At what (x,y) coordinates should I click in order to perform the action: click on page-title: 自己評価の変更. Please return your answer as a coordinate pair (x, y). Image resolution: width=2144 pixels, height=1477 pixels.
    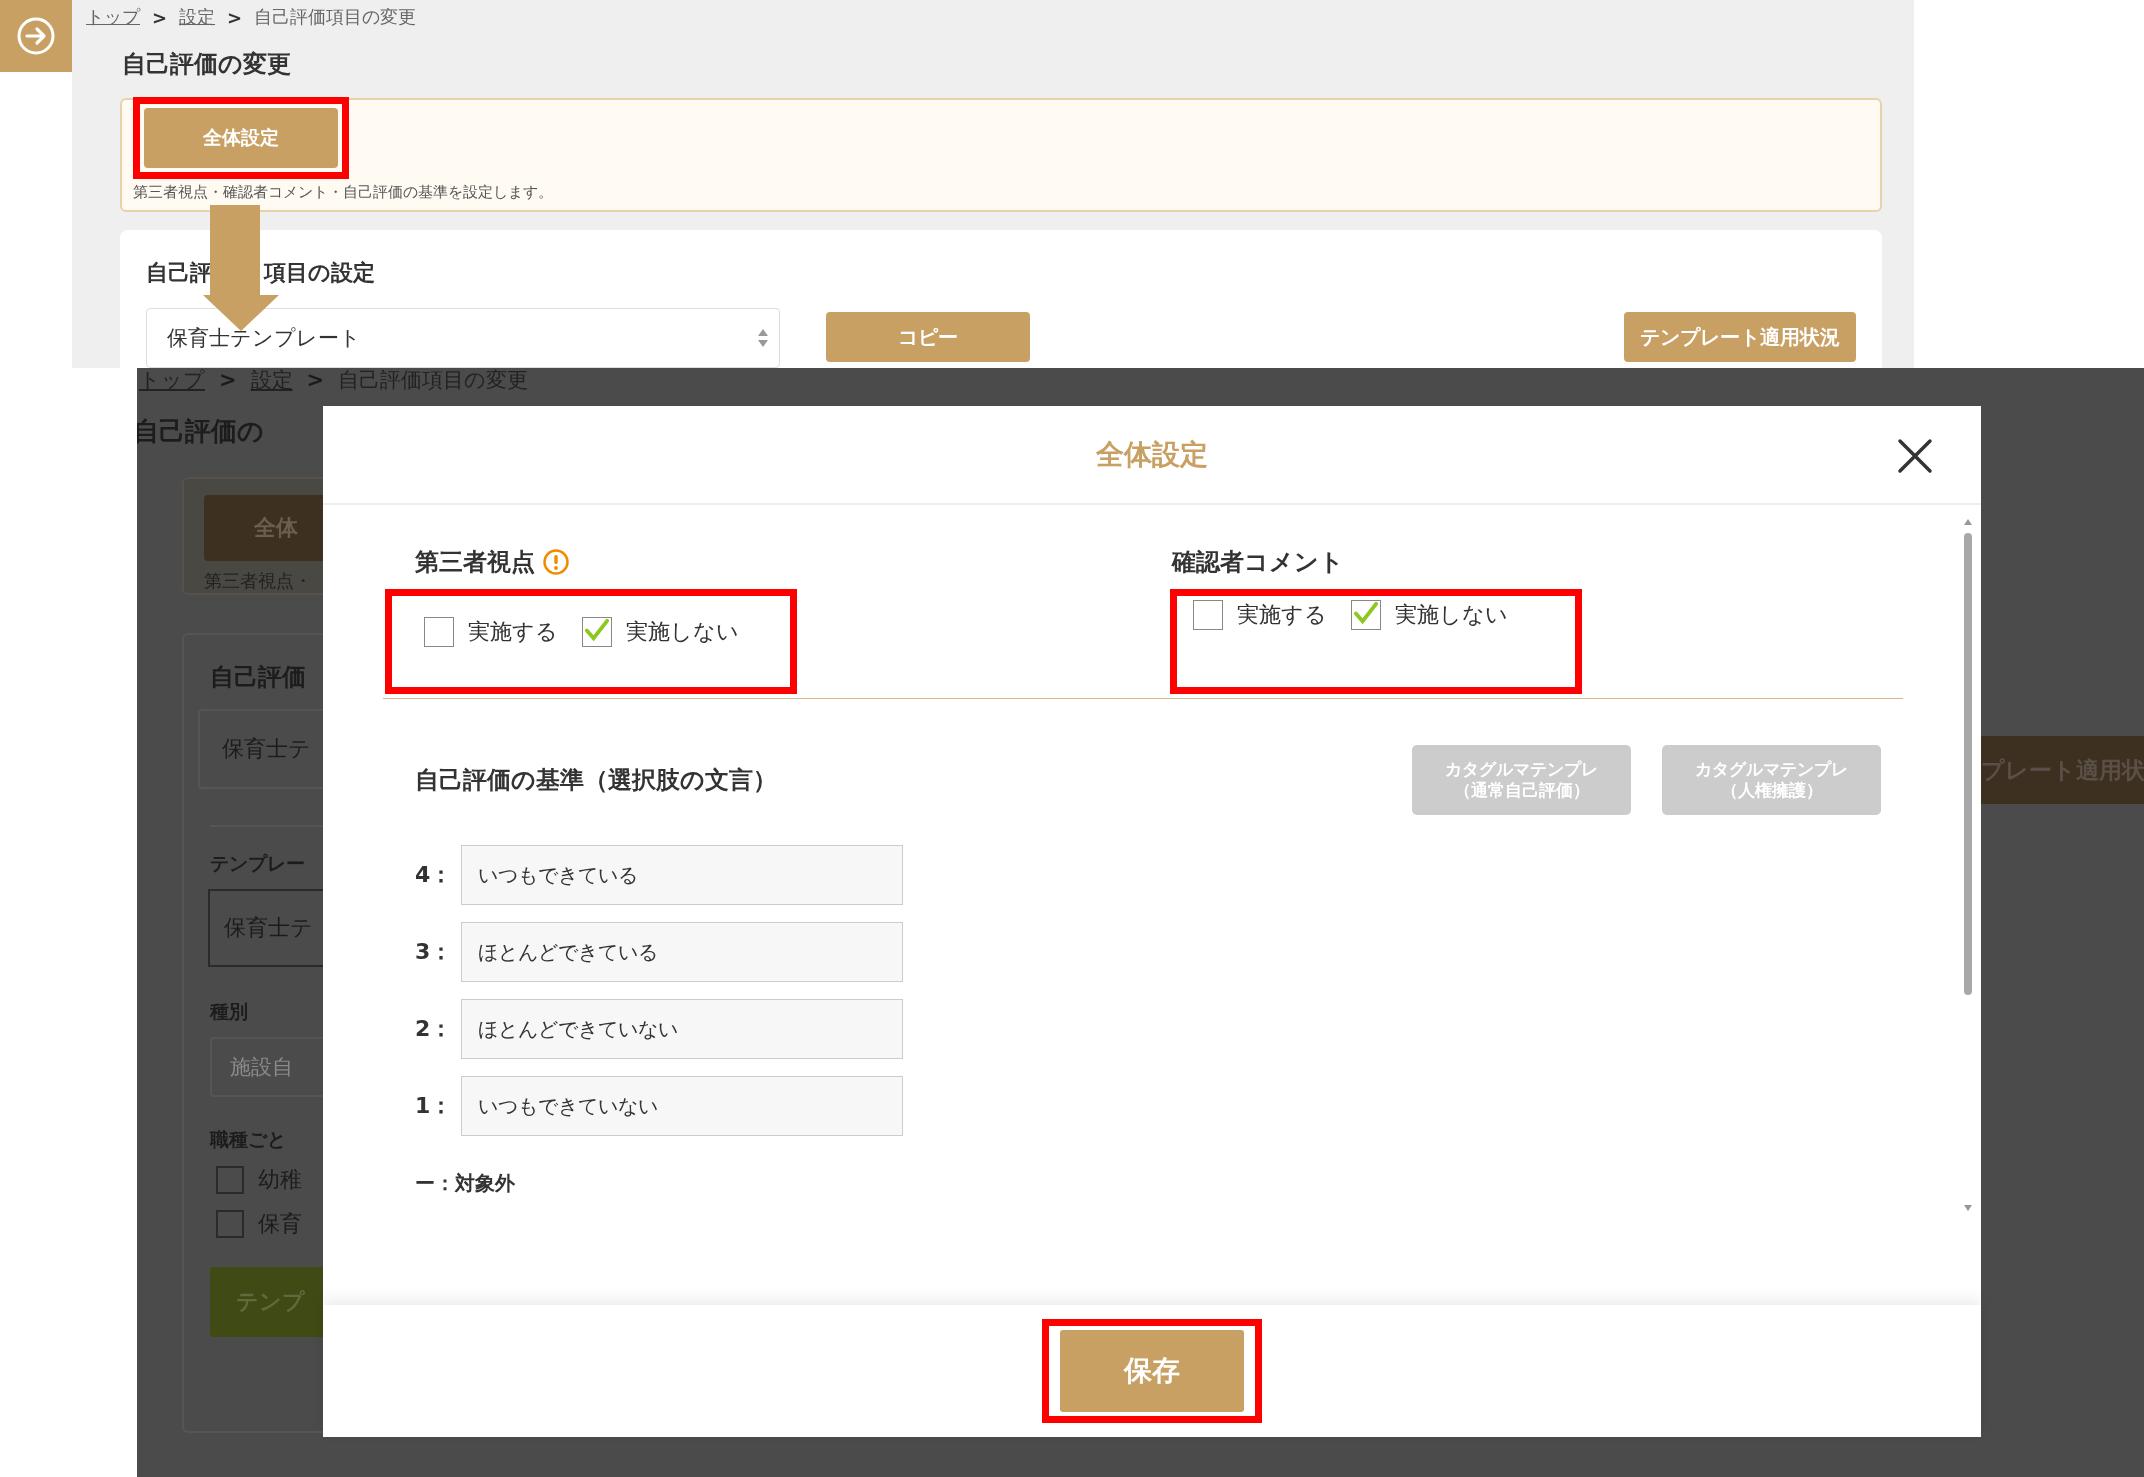
    Looking at the image, I should click on (207, 64).